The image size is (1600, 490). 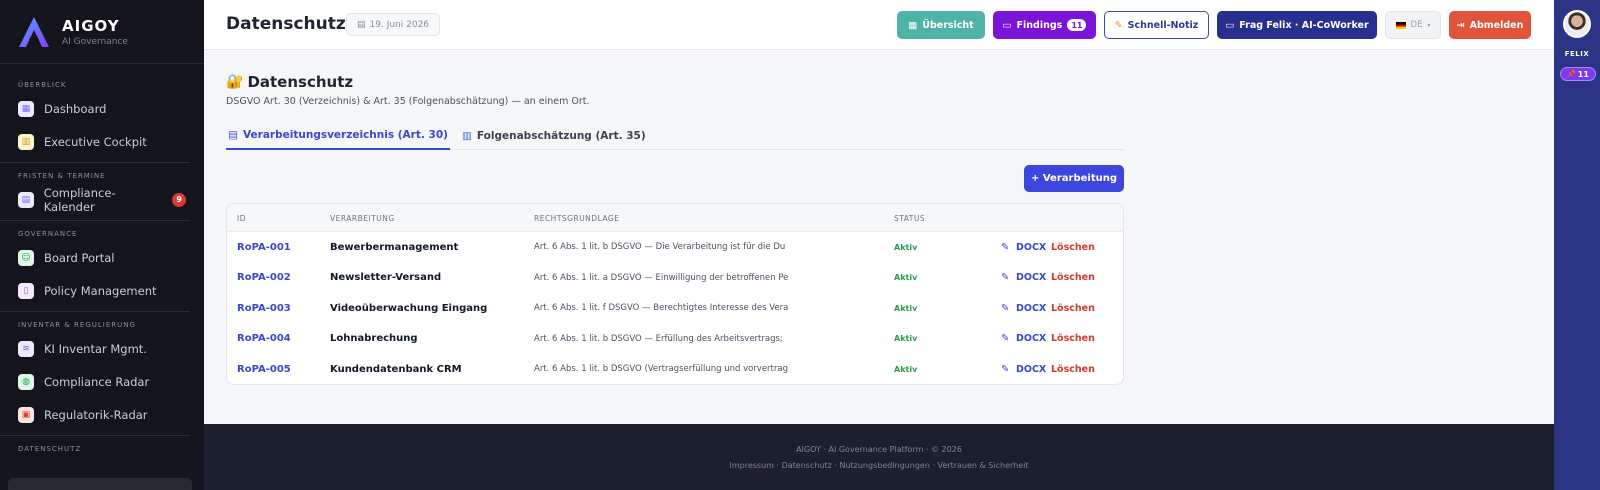 I want to click on row-id-link: RoPA-004, so click(x=264, y=339).